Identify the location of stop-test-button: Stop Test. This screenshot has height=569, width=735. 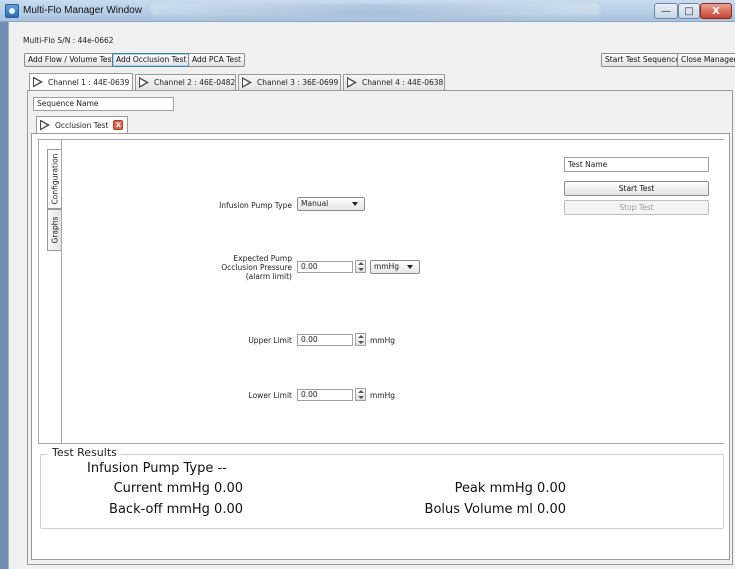
(636, 207).